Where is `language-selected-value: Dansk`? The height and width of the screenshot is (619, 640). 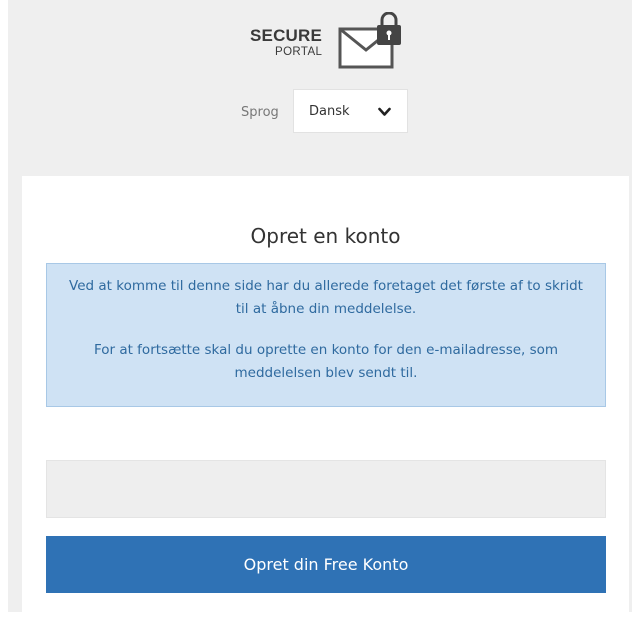
language-selected-value: Dansk is located at coordinates (329, 111).